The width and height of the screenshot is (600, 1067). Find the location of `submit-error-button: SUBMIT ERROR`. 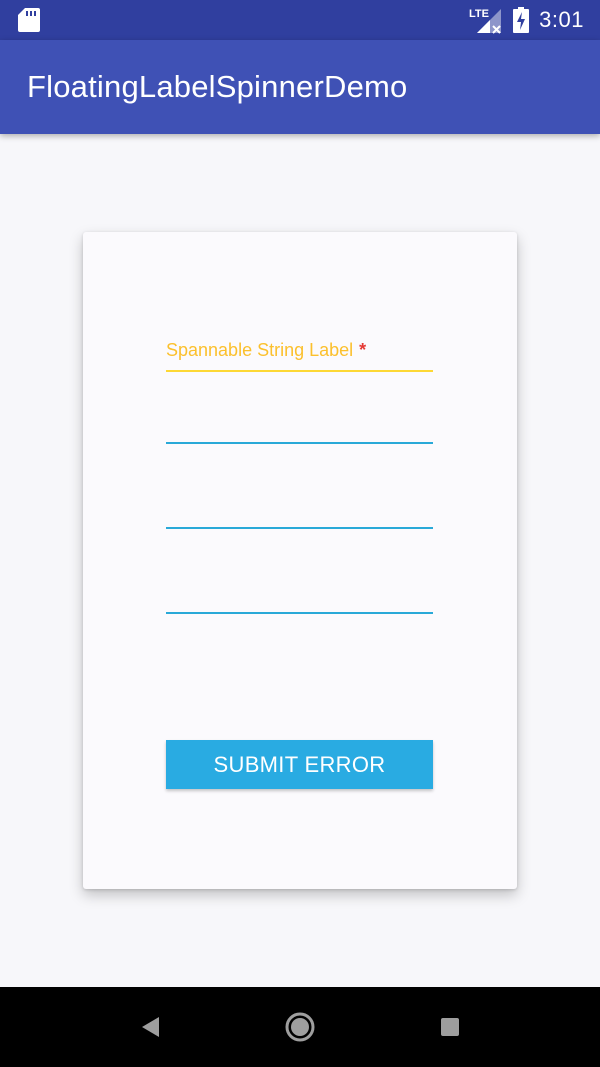

submit-error-button: SUBMIT ERROR is located at coordinates (299, 764).